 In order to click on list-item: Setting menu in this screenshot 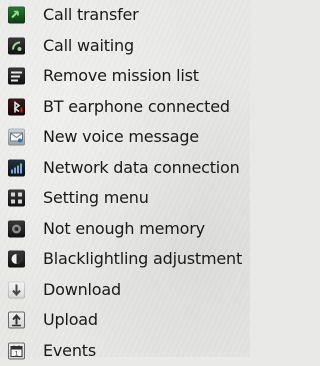, I will do `click(125, 198)`.